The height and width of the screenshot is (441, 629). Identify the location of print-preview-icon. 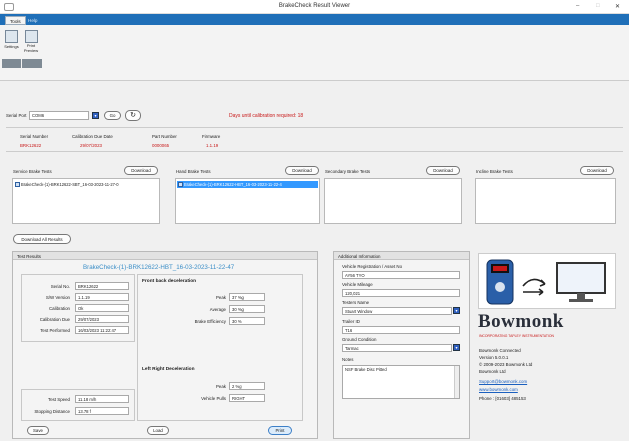
(31, 36).